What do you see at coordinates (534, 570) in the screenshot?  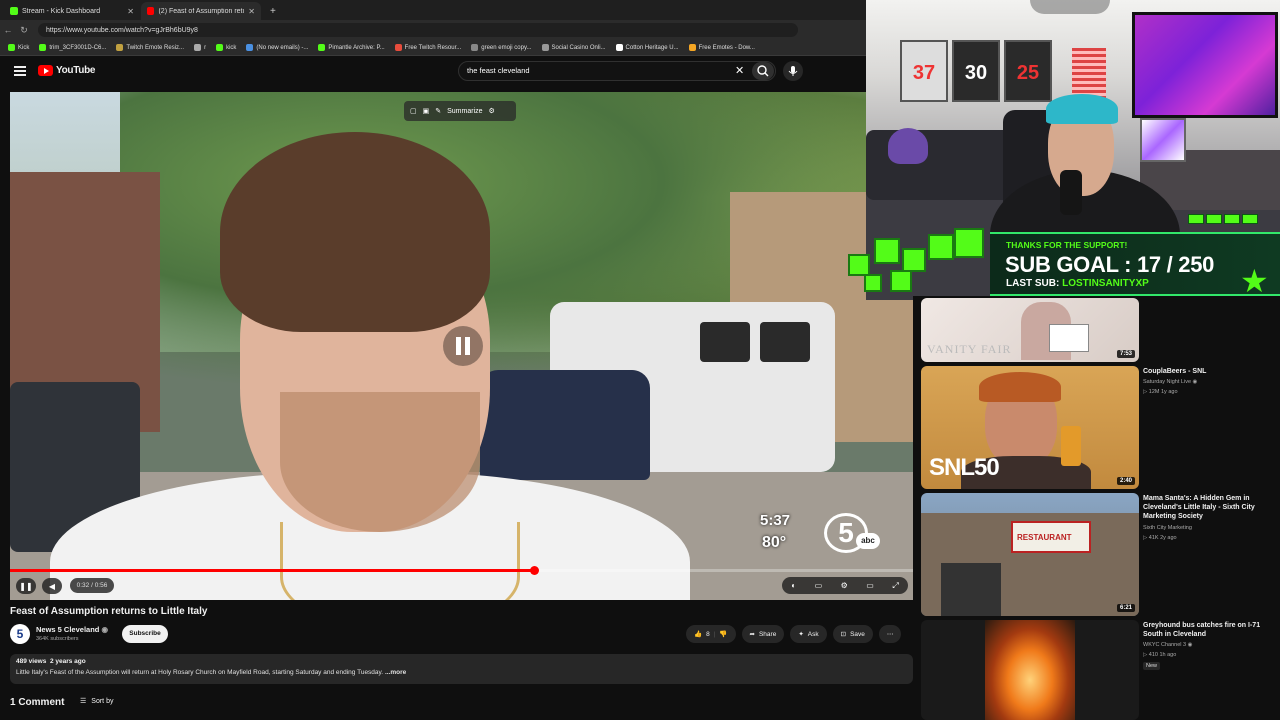 I see `progress-scrubber` at bounding box center [534, 570].